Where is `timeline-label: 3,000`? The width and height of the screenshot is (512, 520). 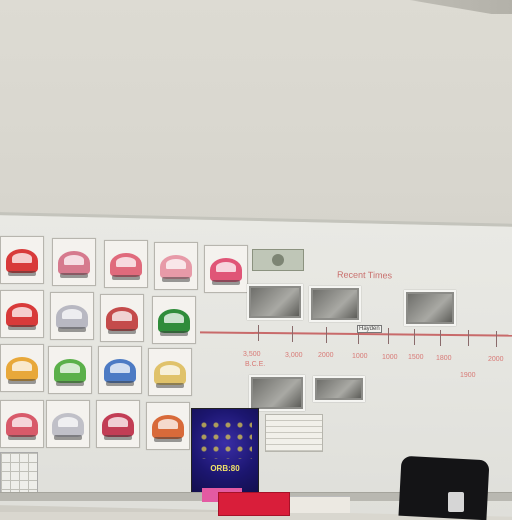
timeline-label: 3,000 is located at coordinates (294, 355).